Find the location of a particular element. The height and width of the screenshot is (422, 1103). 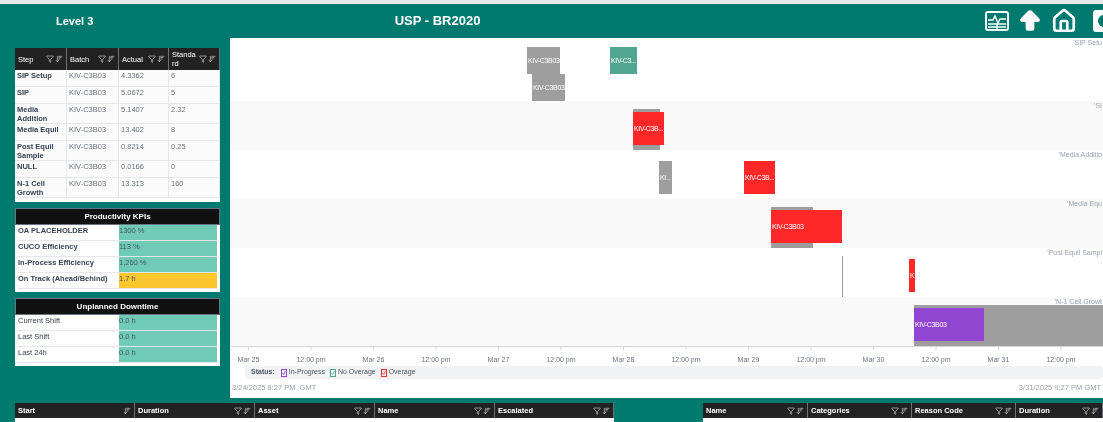

home-icon is located at coordinates (1064, 21).